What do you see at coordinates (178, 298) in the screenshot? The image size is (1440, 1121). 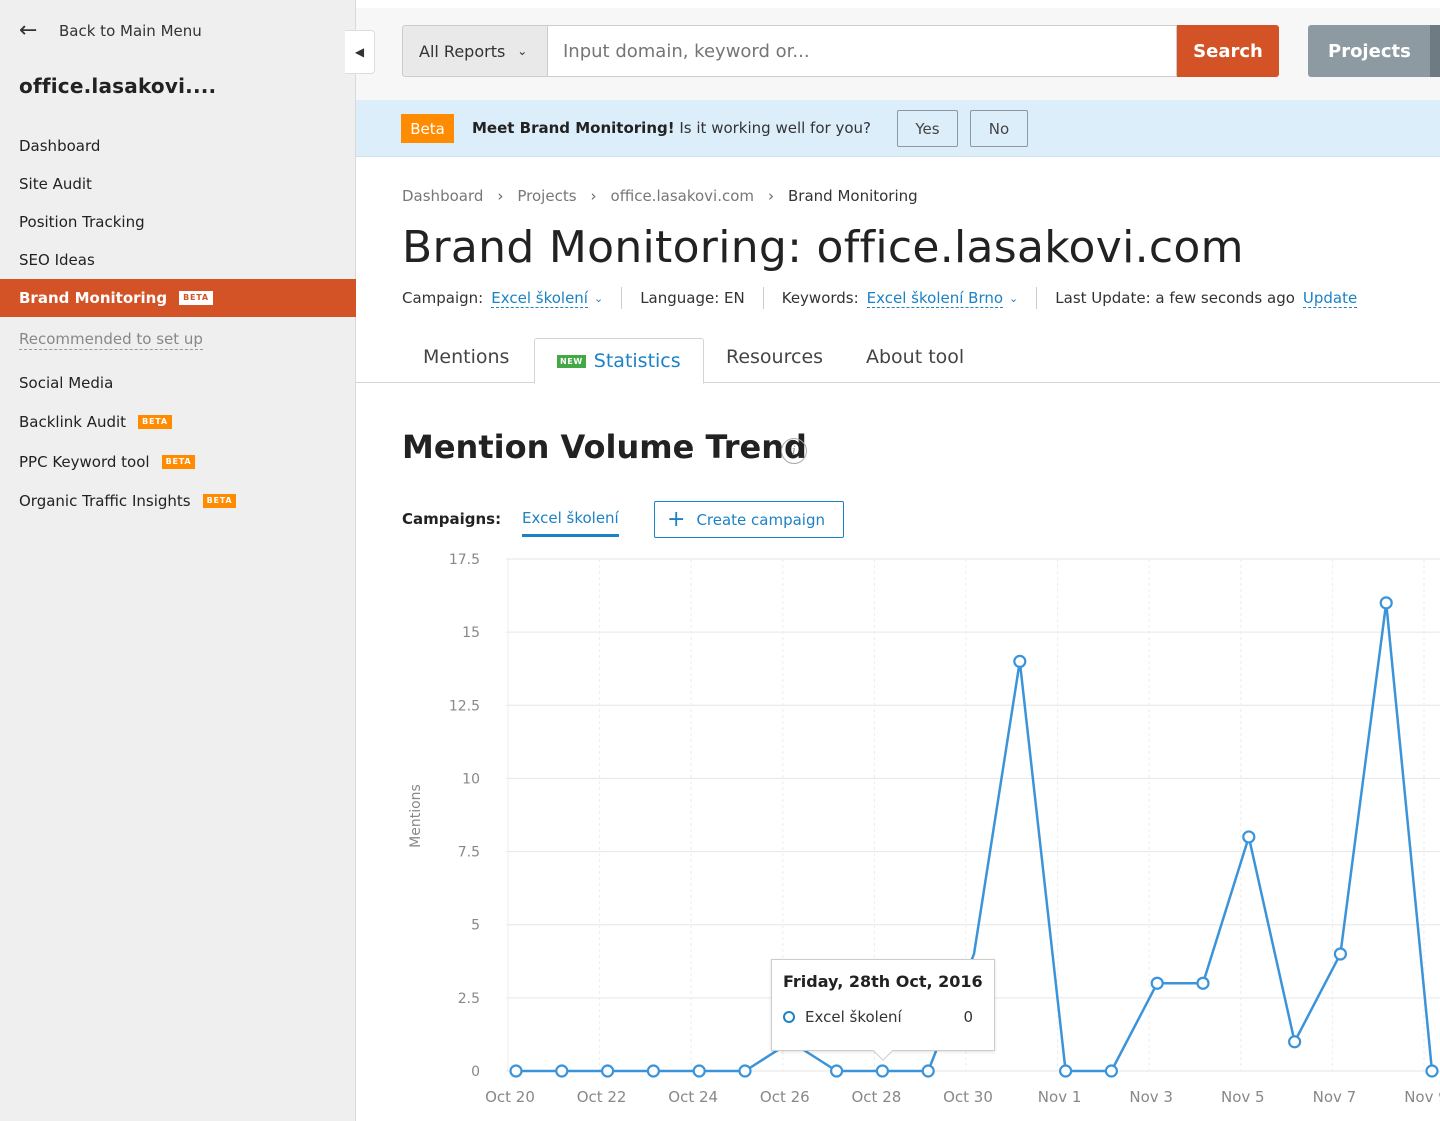 I see `sidebar-item-brand-monitoring: Brand Monitoring BETA` at bounding box center [178, 298].